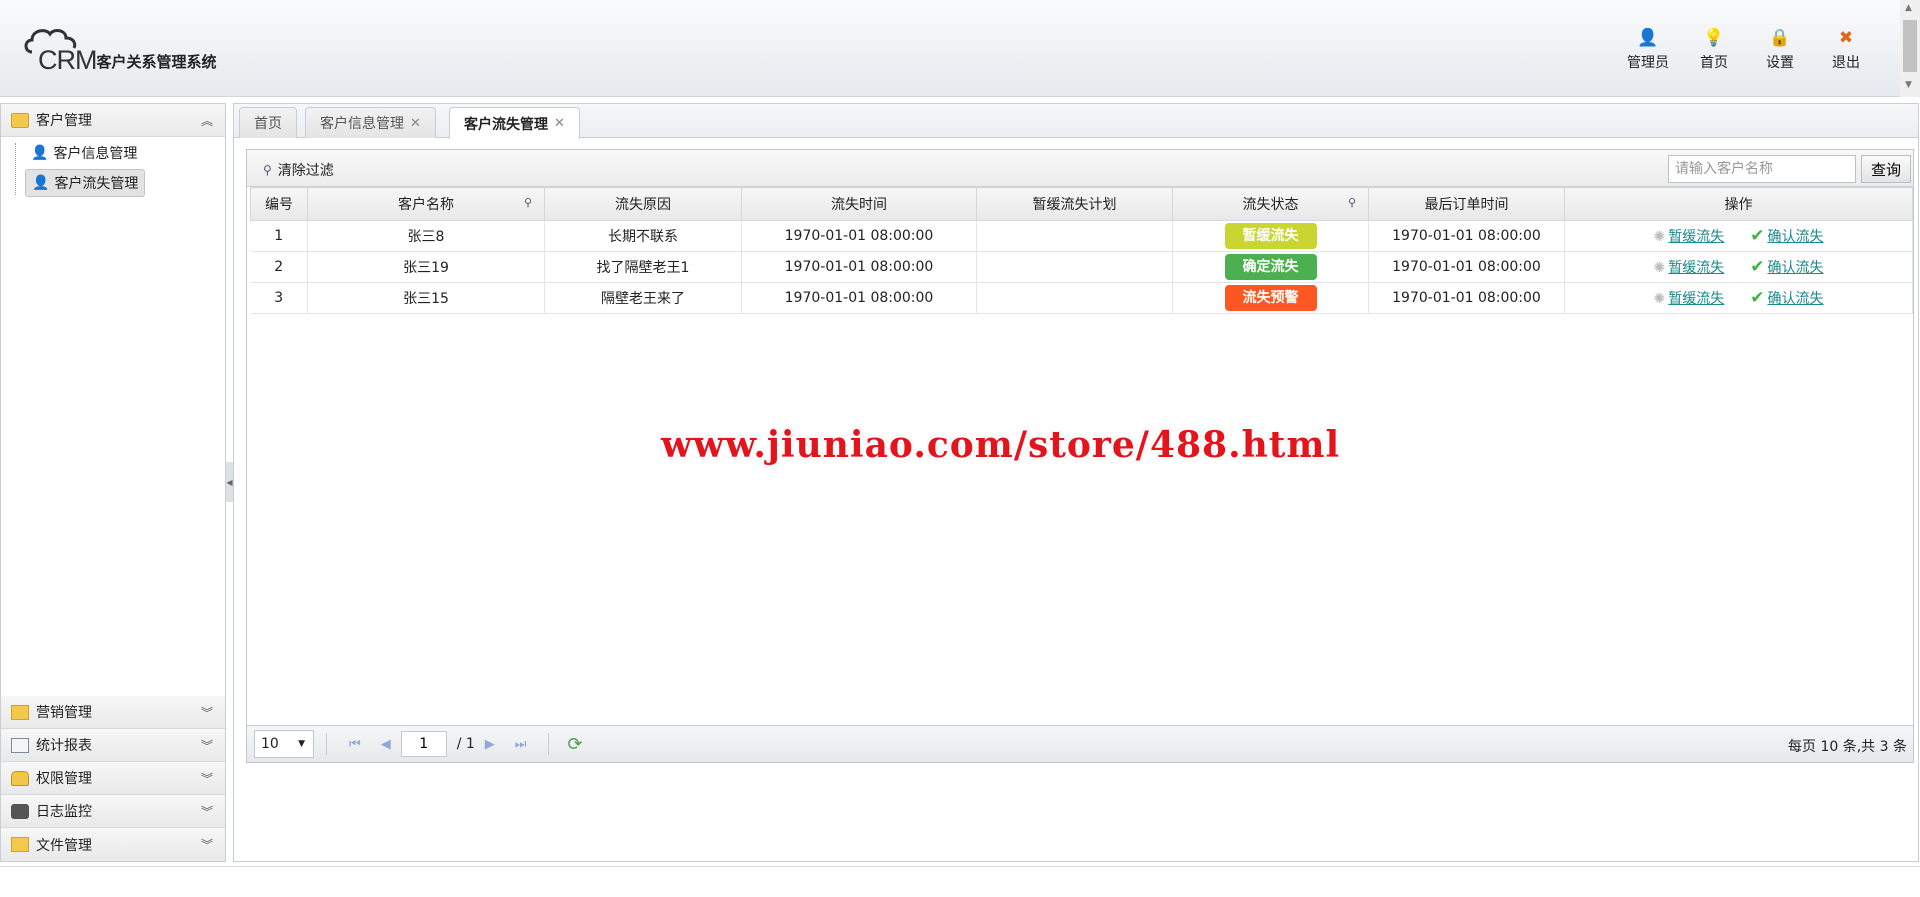  I want to click on sidebar-section-logs: 日志监控 ︾, so click(113, 811).